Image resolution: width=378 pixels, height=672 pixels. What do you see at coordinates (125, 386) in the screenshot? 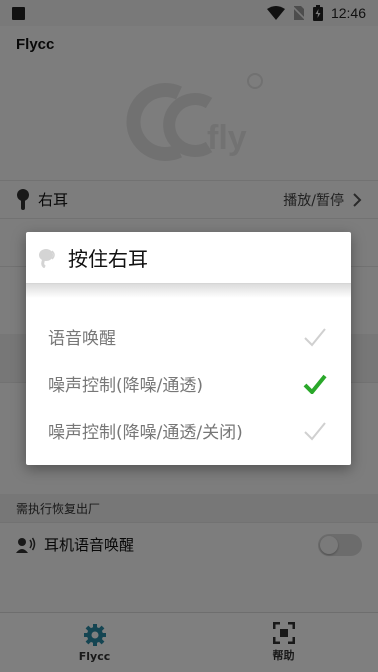
I see `option-label: 噪声控制(降噪/通透)` at bounding box center [125, 386].